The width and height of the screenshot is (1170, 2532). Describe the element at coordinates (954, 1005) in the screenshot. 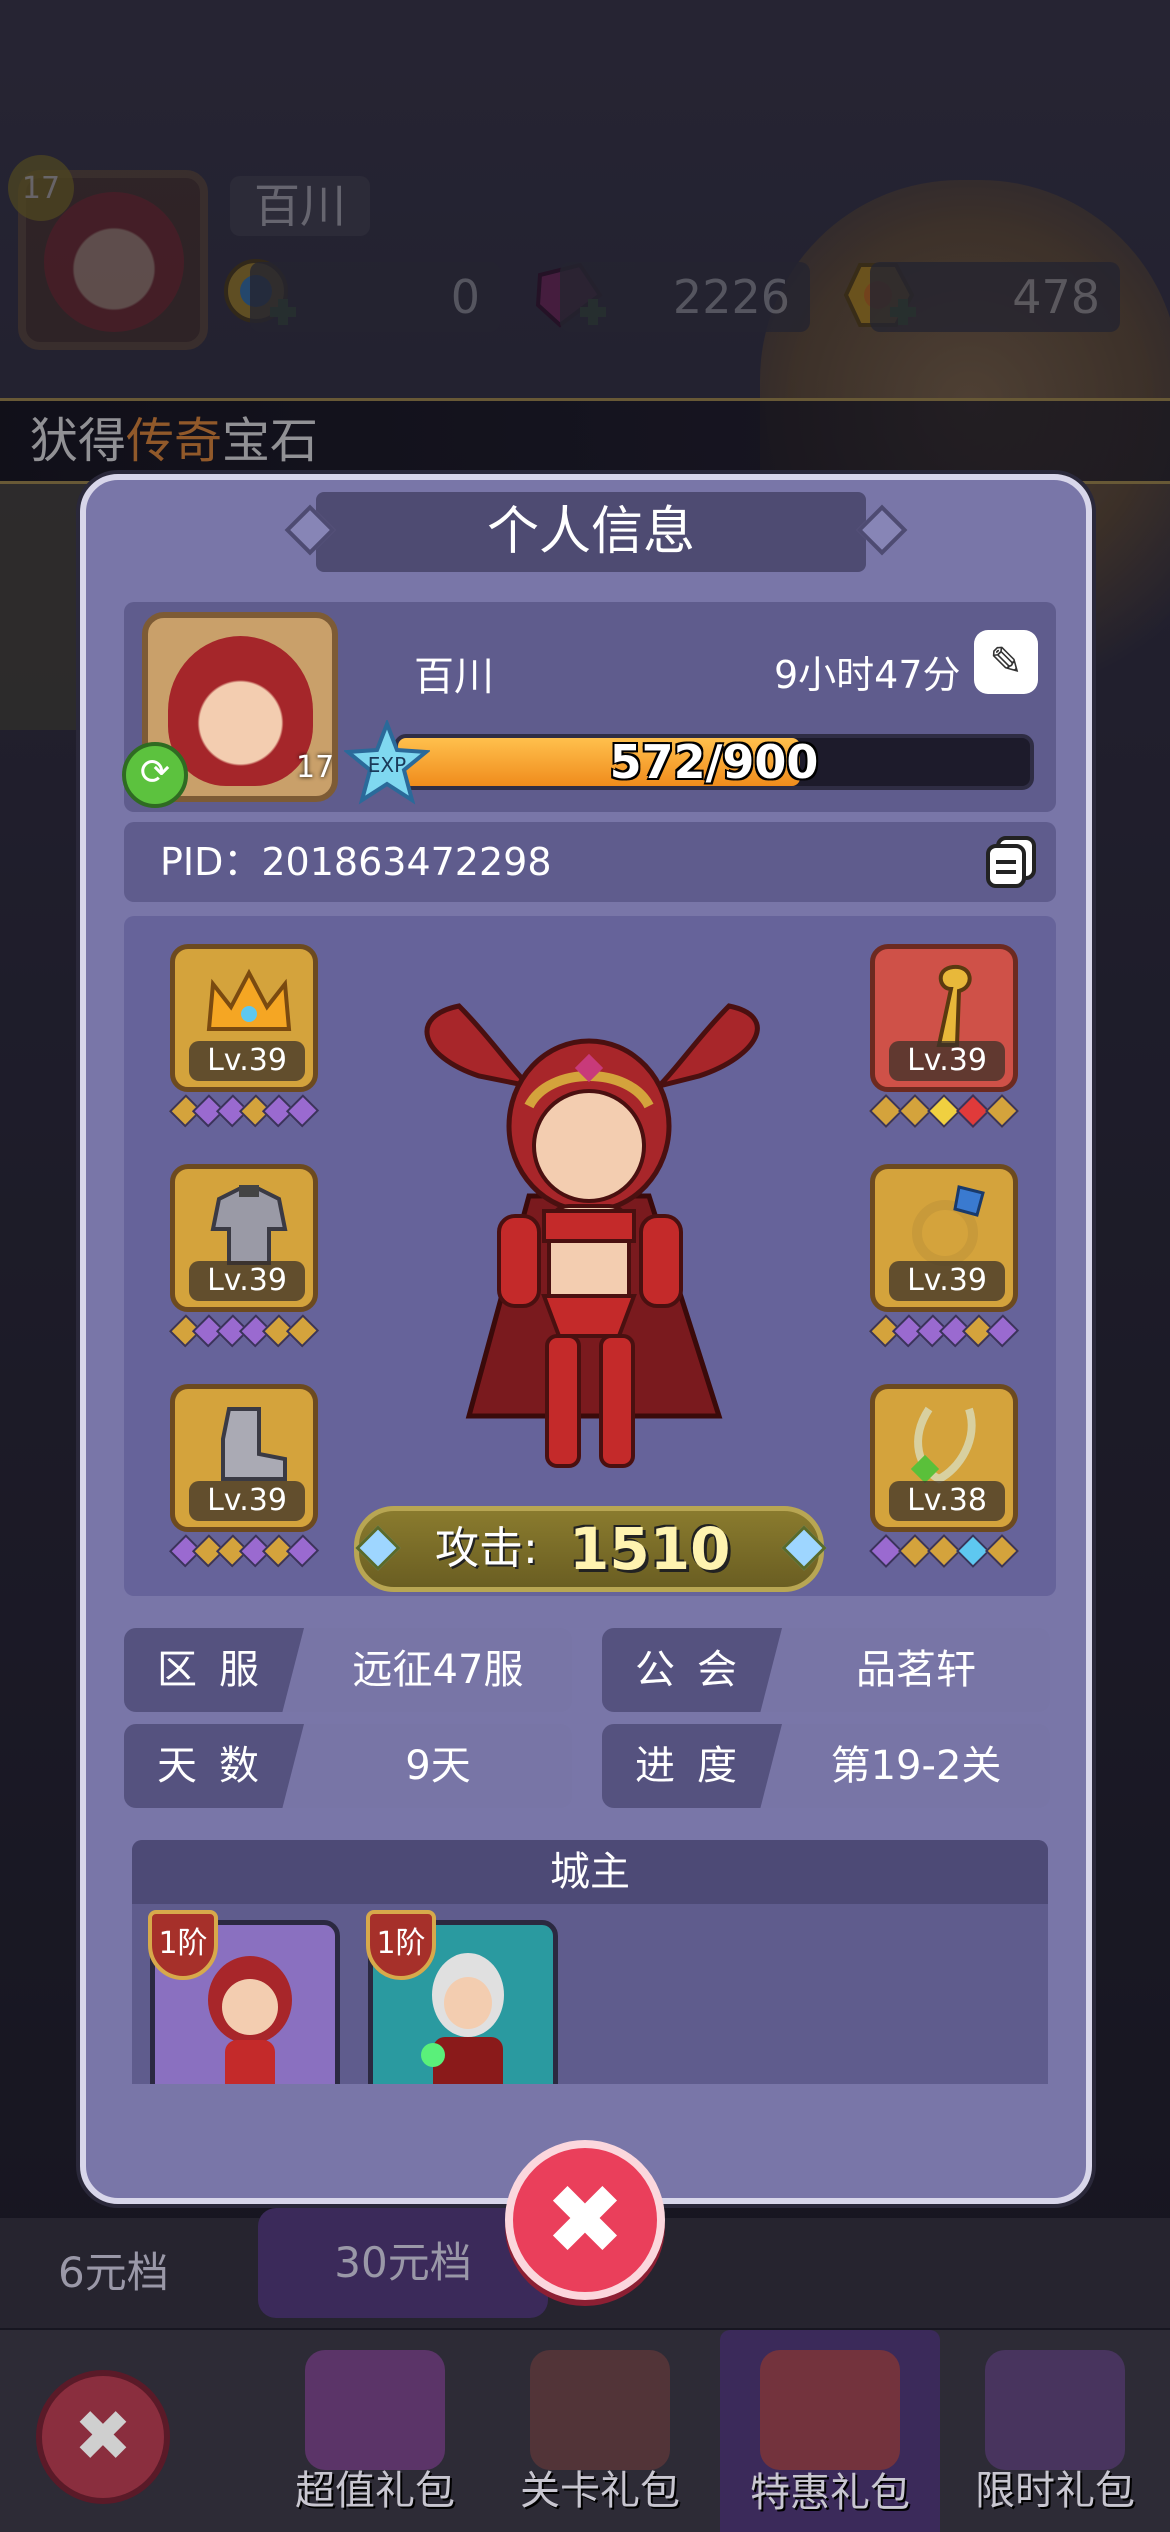

I see `staff-icon` at that location.